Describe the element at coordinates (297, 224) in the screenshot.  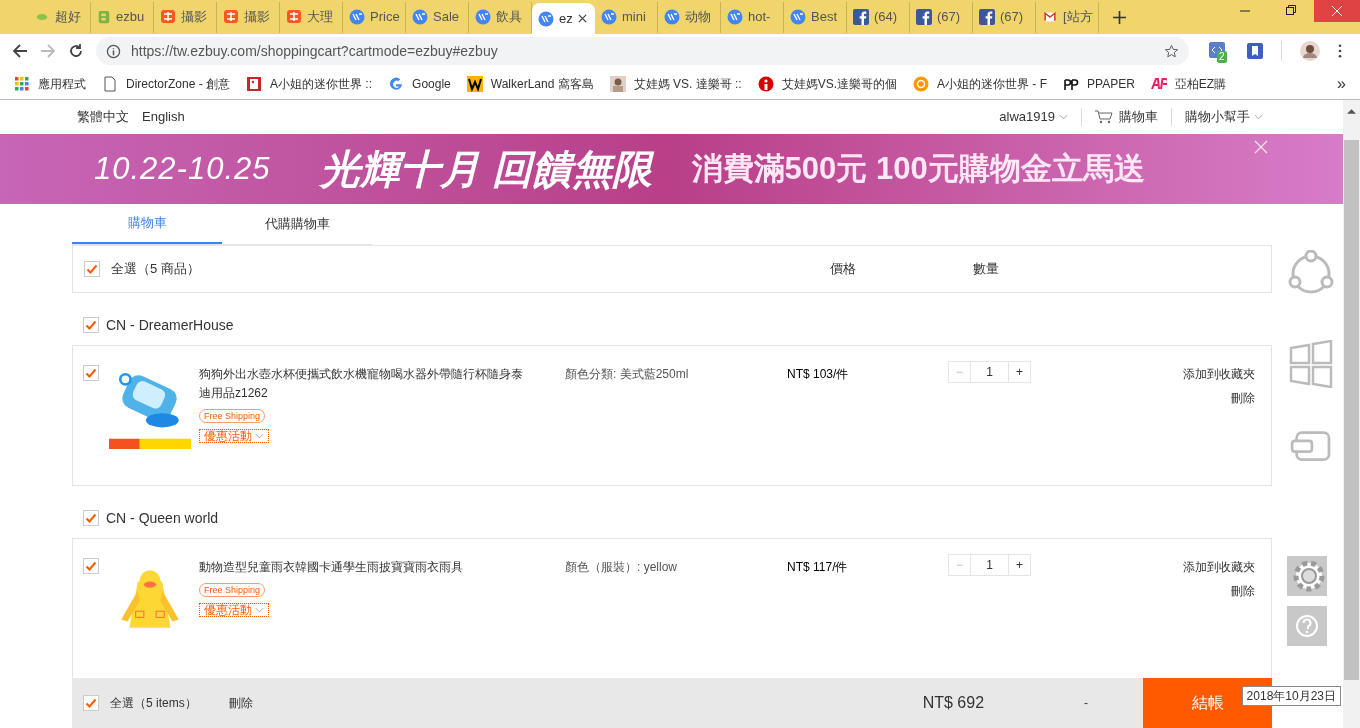
I see `cart-tab: 代購購物車` at that location.